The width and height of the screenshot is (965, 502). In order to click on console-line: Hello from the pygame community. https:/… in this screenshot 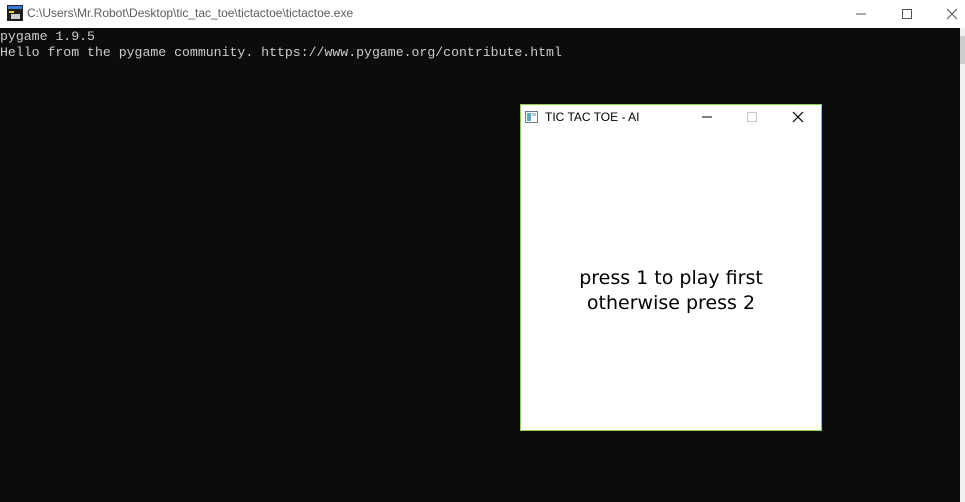, I will do `click(281, 52)`.